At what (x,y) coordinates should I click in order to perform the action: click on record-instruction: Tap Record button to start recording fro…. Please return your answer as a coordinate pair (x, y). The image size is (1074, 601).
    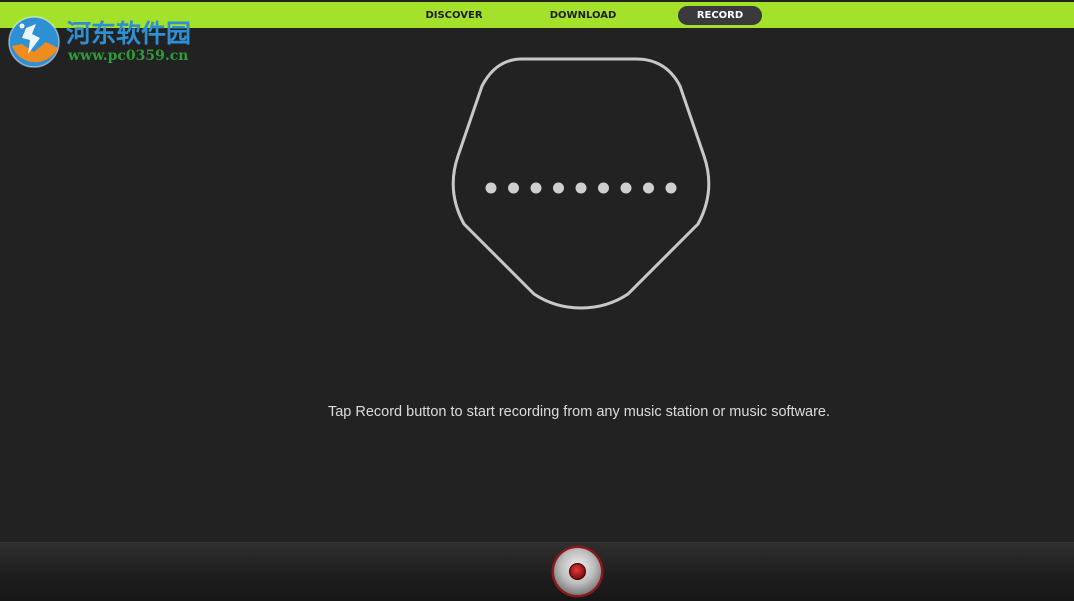
    Looking at the image, I should click on (579, 412).